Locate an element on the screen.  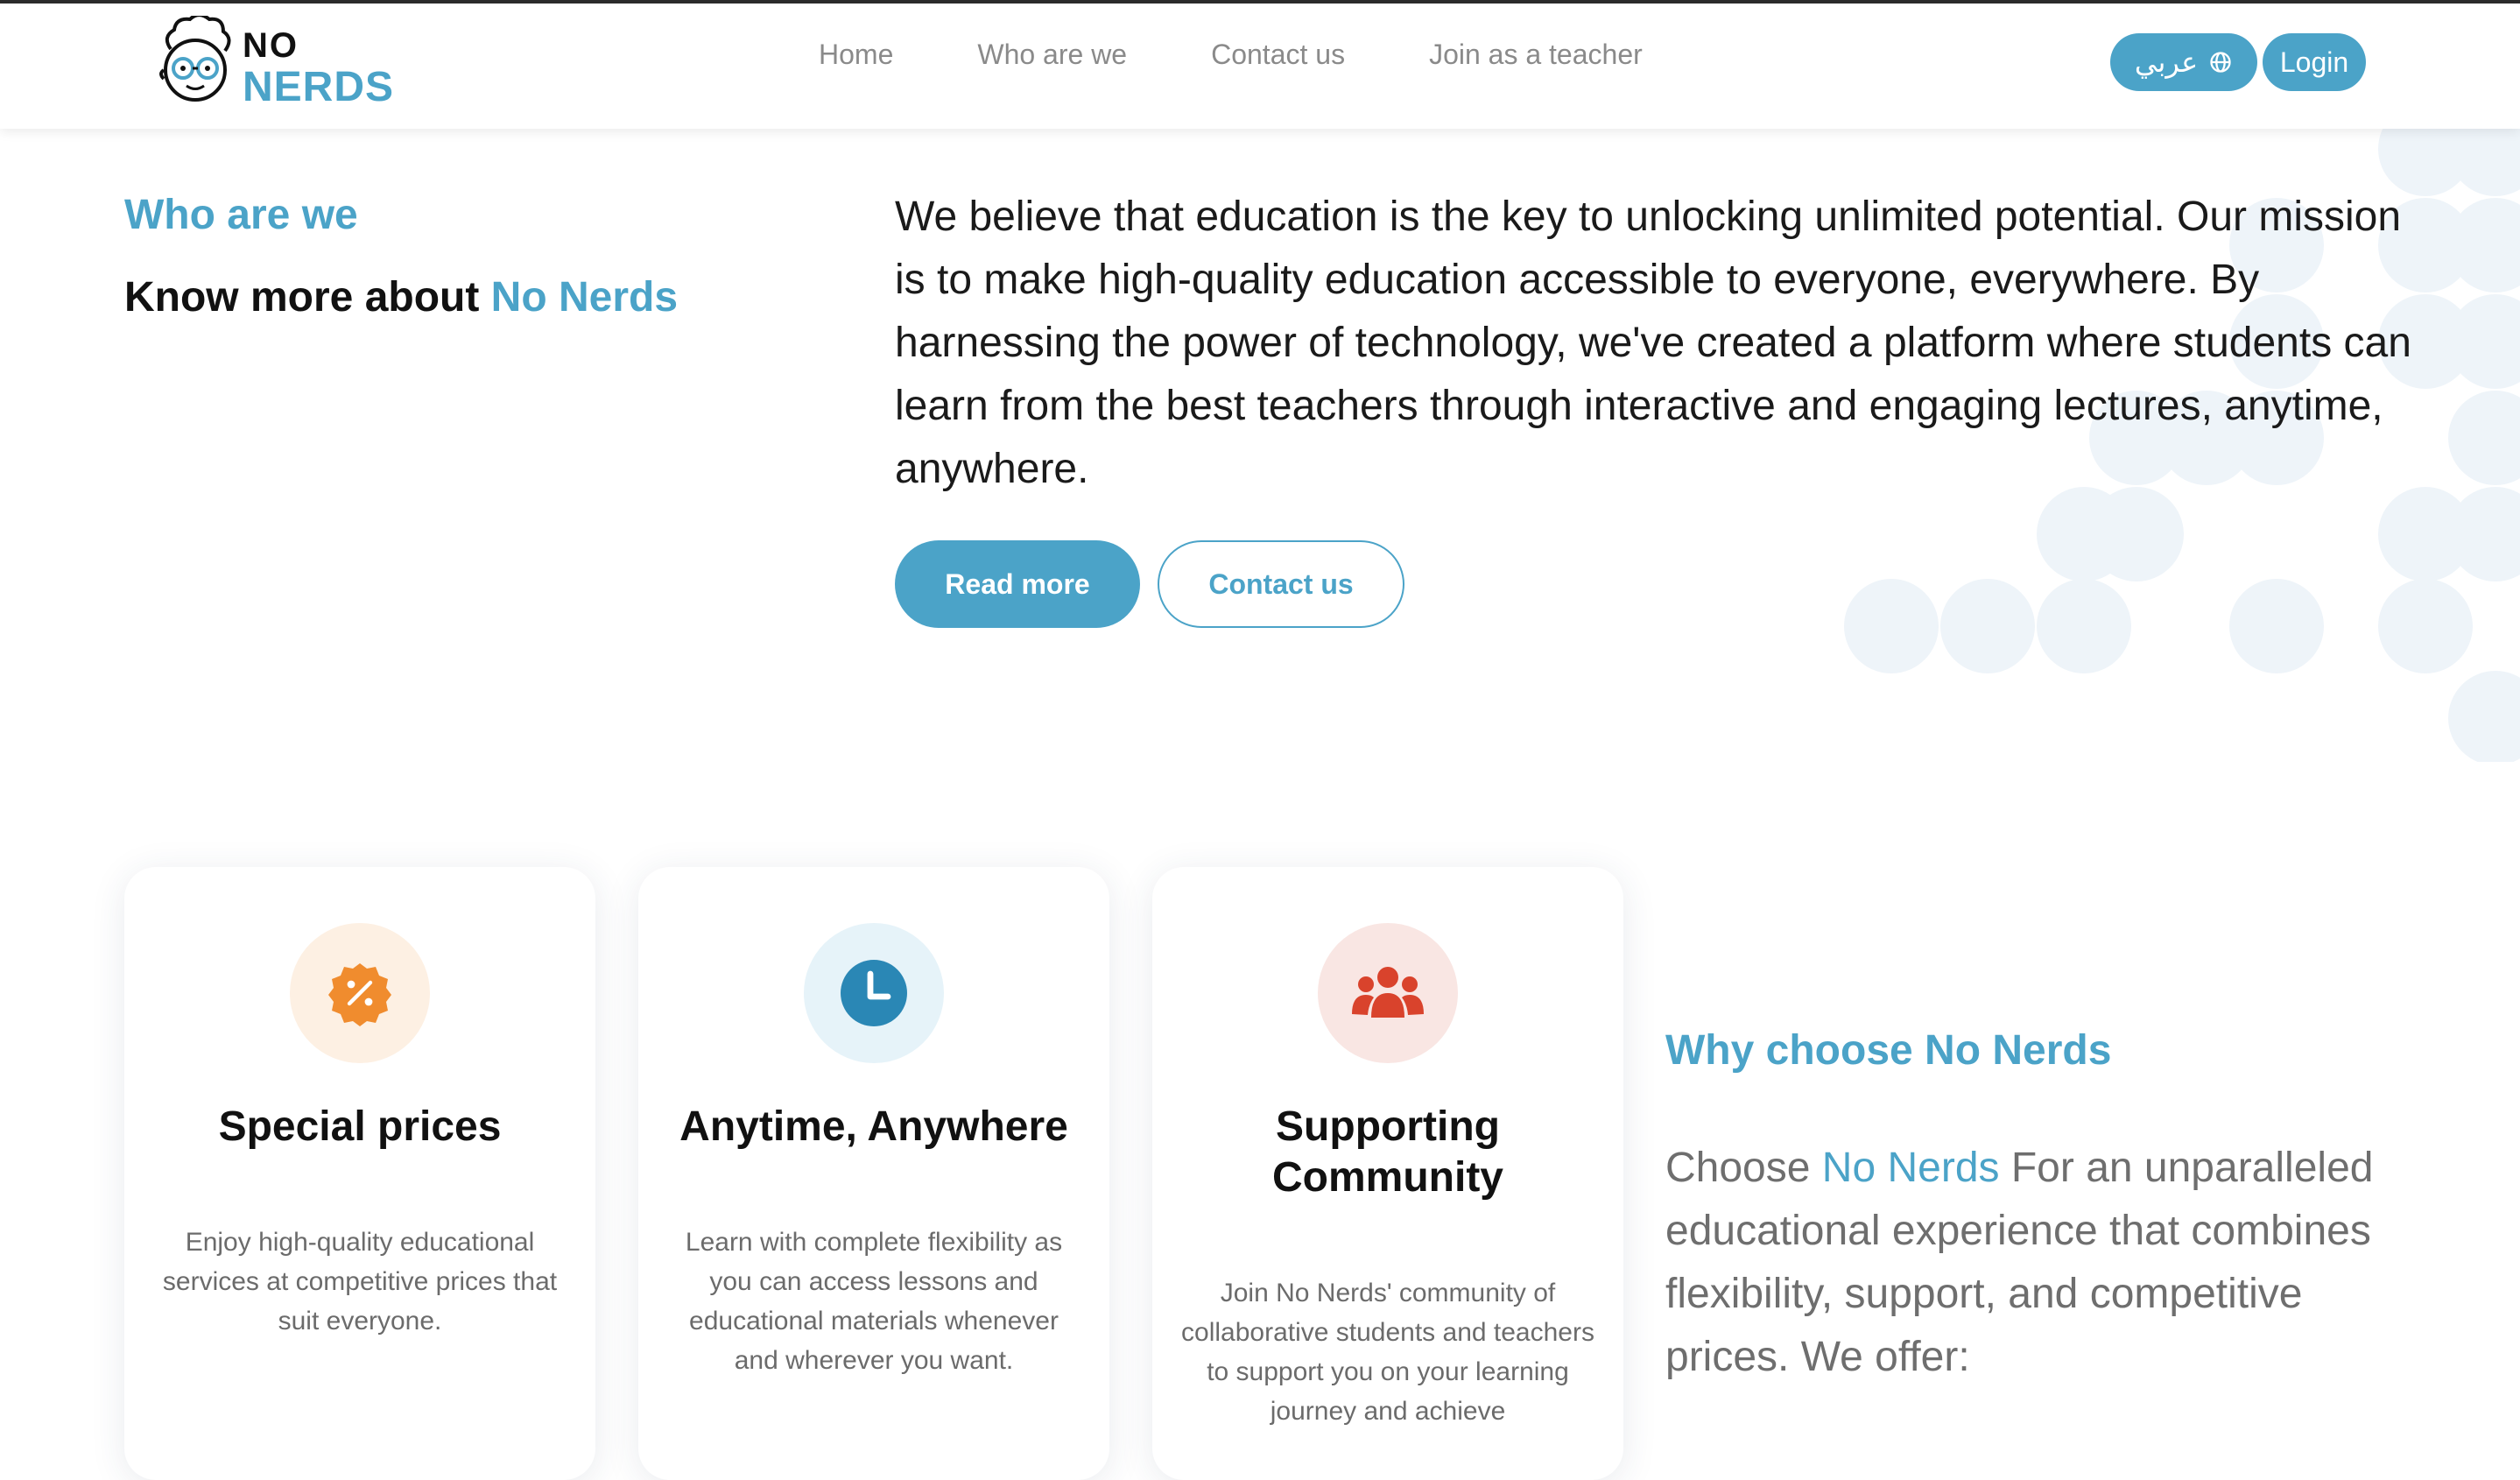
clock-icon is located at coordinates (874, 993).